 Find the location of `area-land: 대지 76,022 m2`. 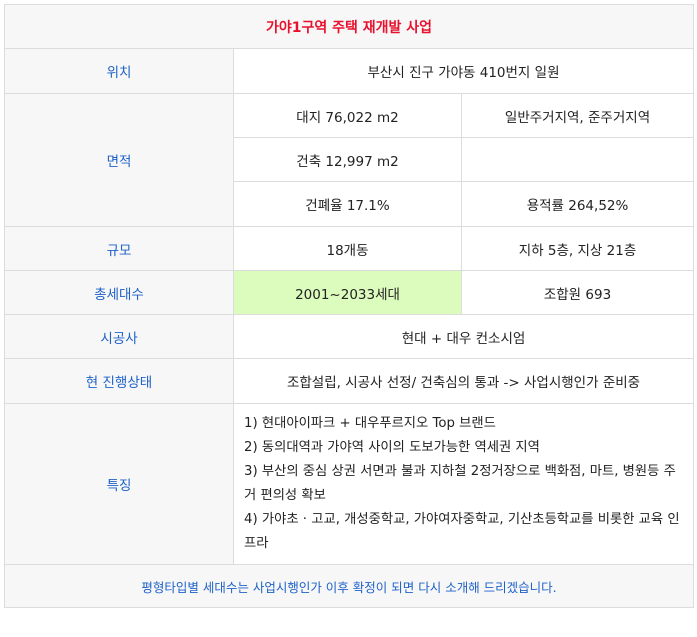

area-land: 대지 76,022 m2 is located at coordinates (347, 115).